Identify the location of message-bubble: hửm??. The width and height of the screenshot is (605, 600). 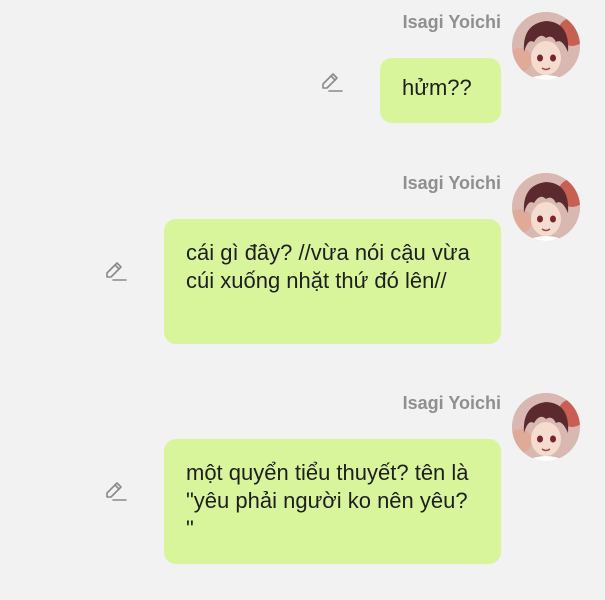
(440, 90).